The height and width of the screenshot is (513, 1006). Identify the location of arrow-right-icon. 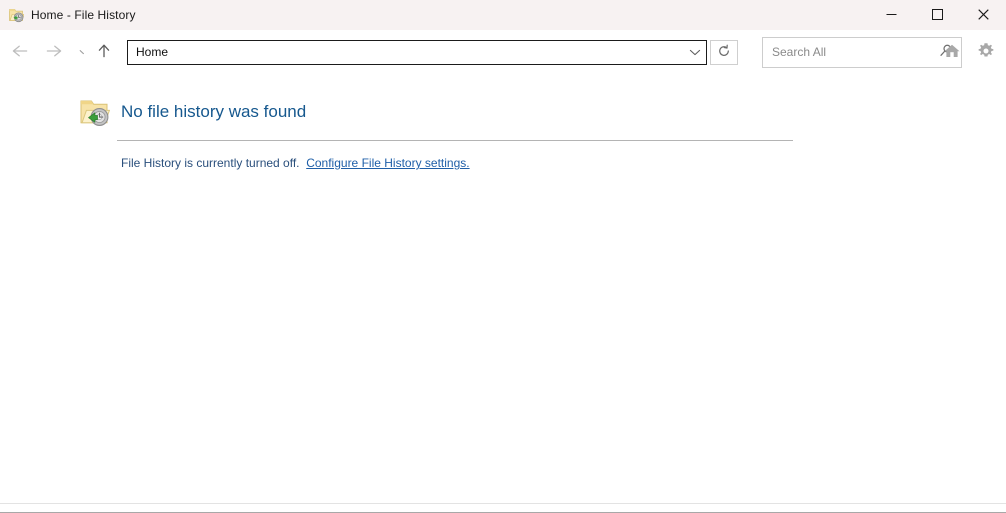
(54, 52).